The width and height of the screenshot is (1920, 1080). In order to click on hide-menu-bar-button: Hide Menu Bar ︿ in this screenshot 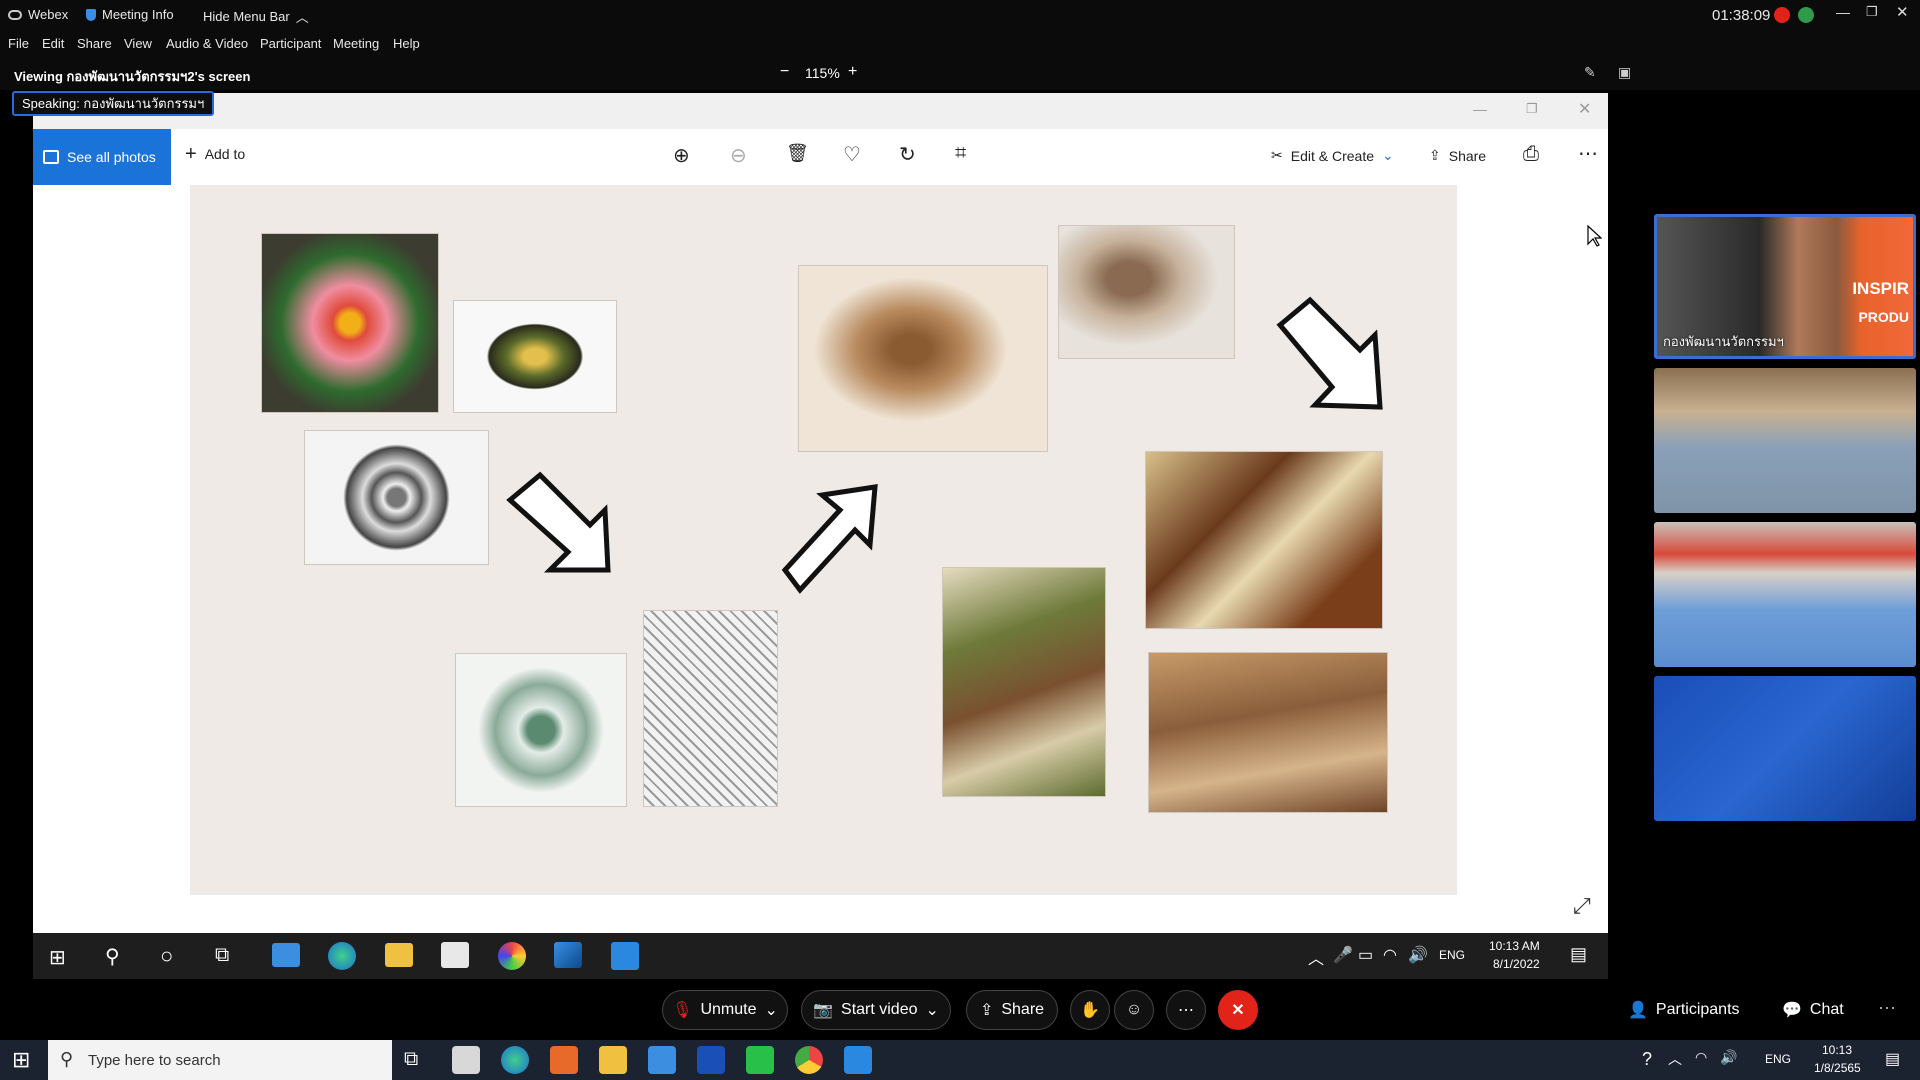, I will do `click(256, 16)`.